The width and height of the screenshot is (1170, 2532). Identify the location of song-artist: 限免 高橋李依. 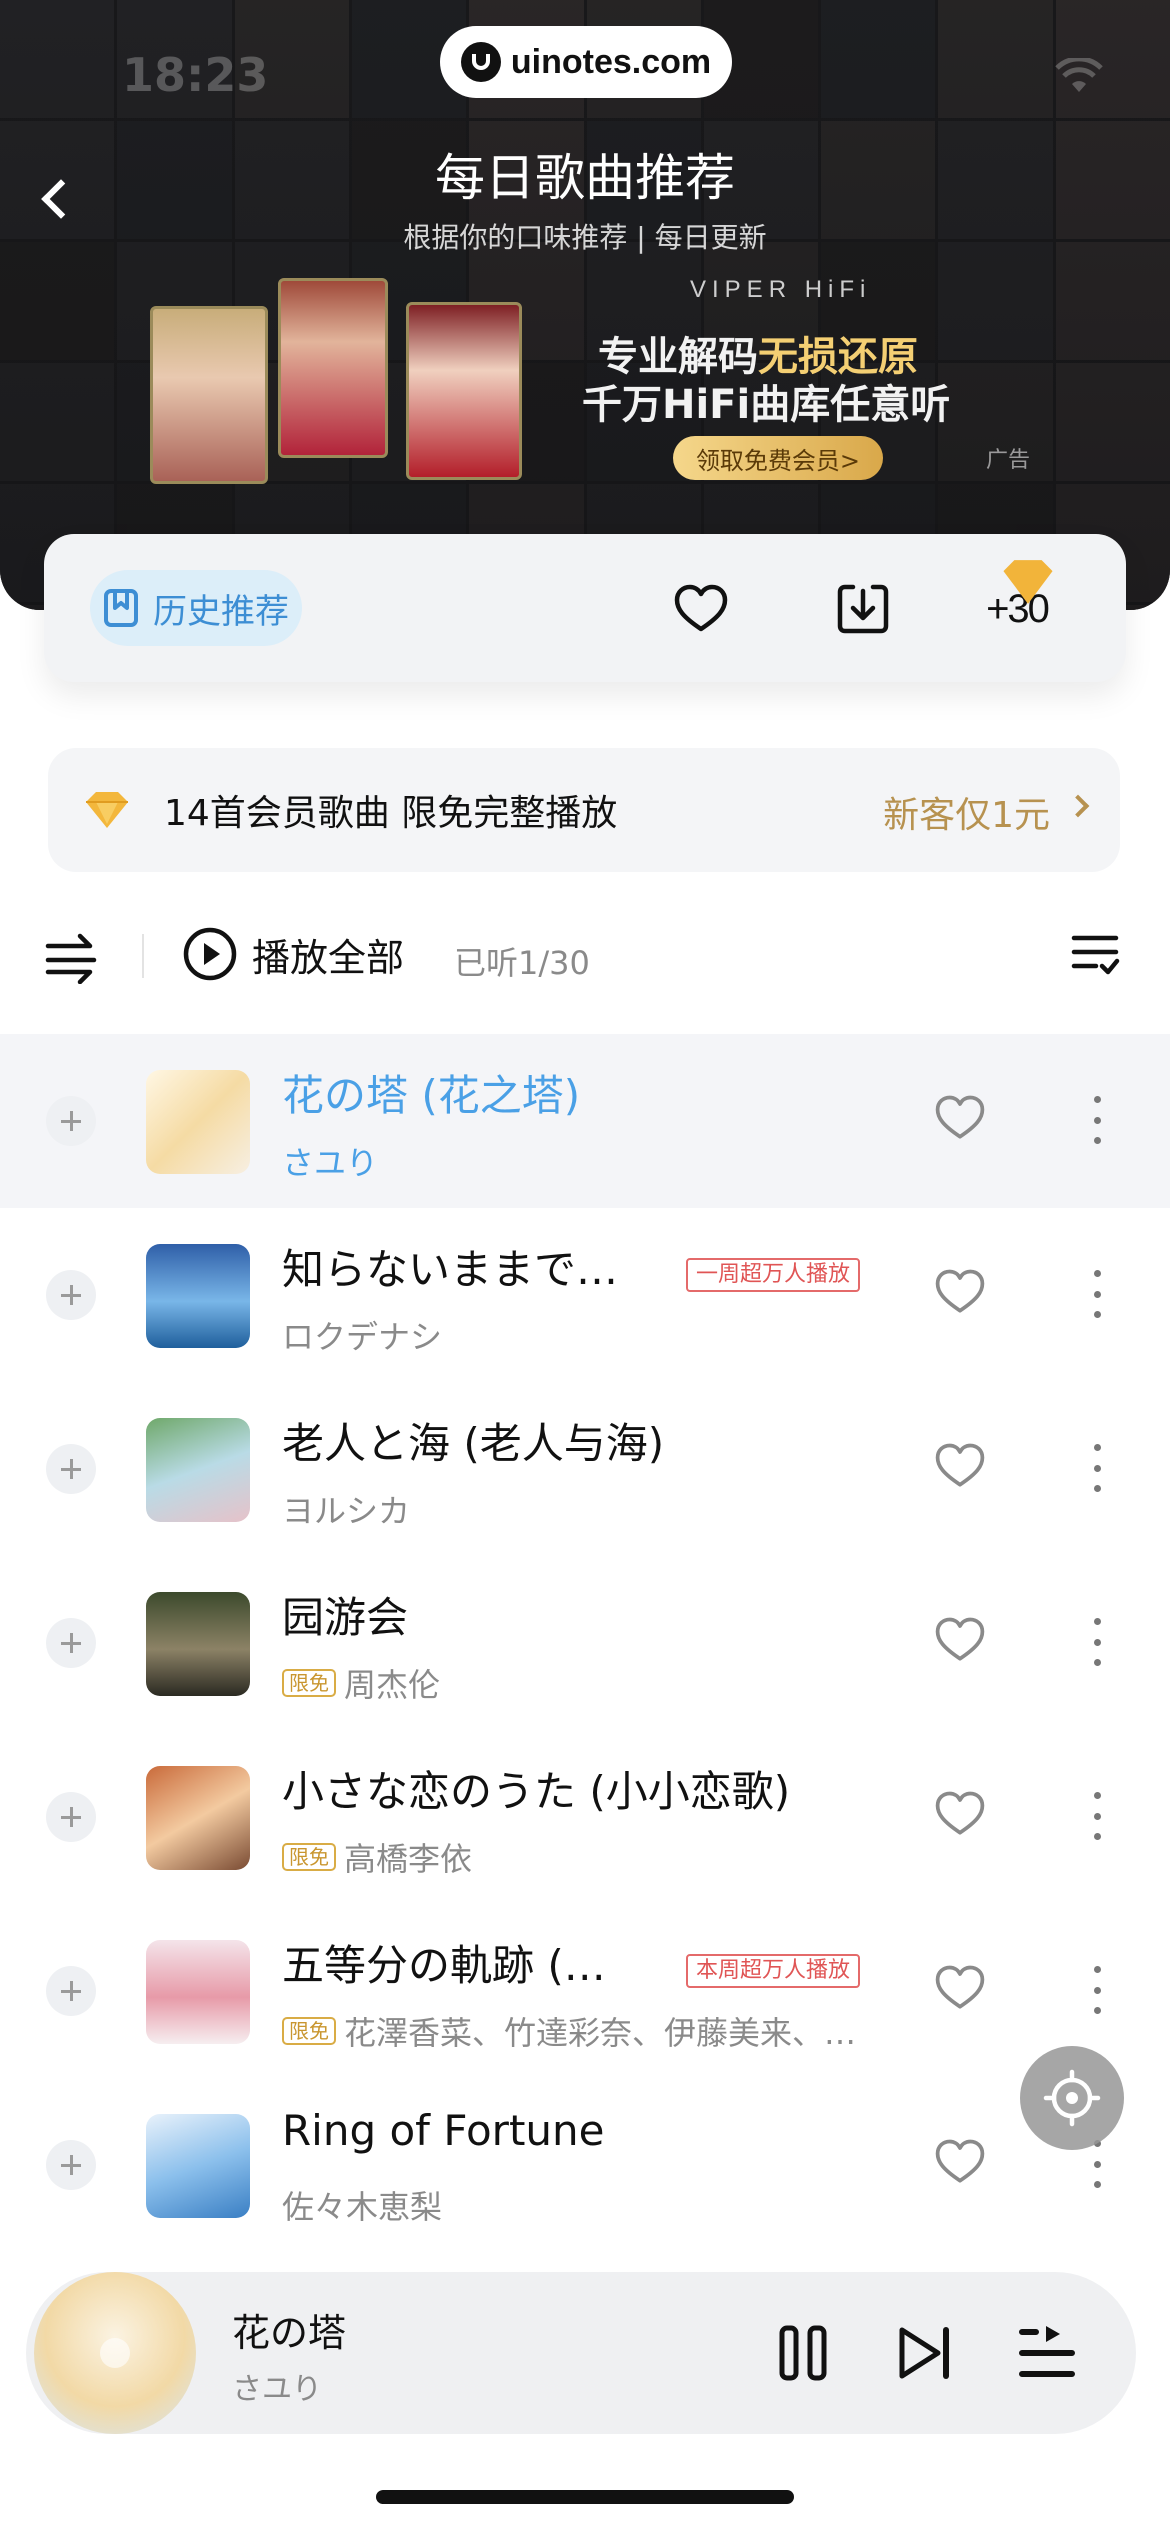
(377, 1857).